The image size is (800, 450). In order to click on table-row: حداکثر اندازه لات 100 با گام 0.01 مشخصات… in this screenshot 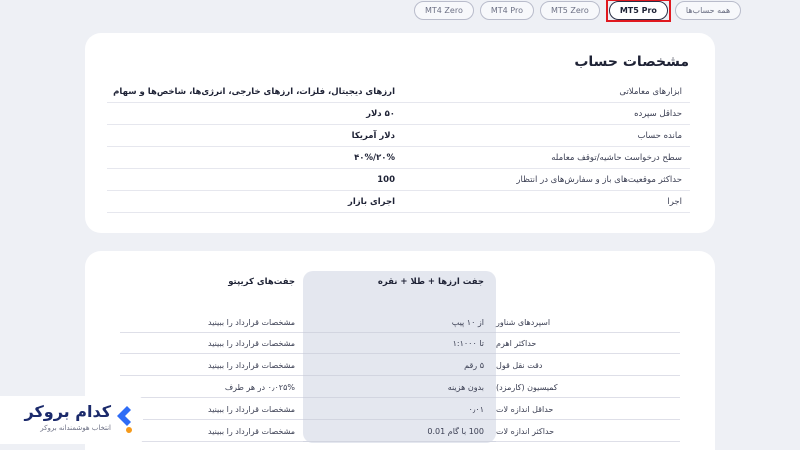, I will do `click(400, 431)`.